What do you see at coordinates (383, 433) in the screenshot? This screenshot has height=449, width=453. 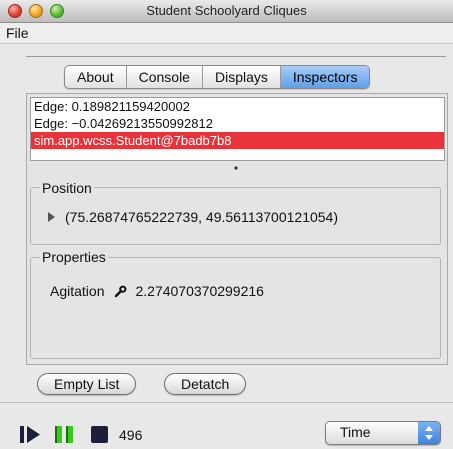 I see `time-select: Time` at bounding box center [383, 433].